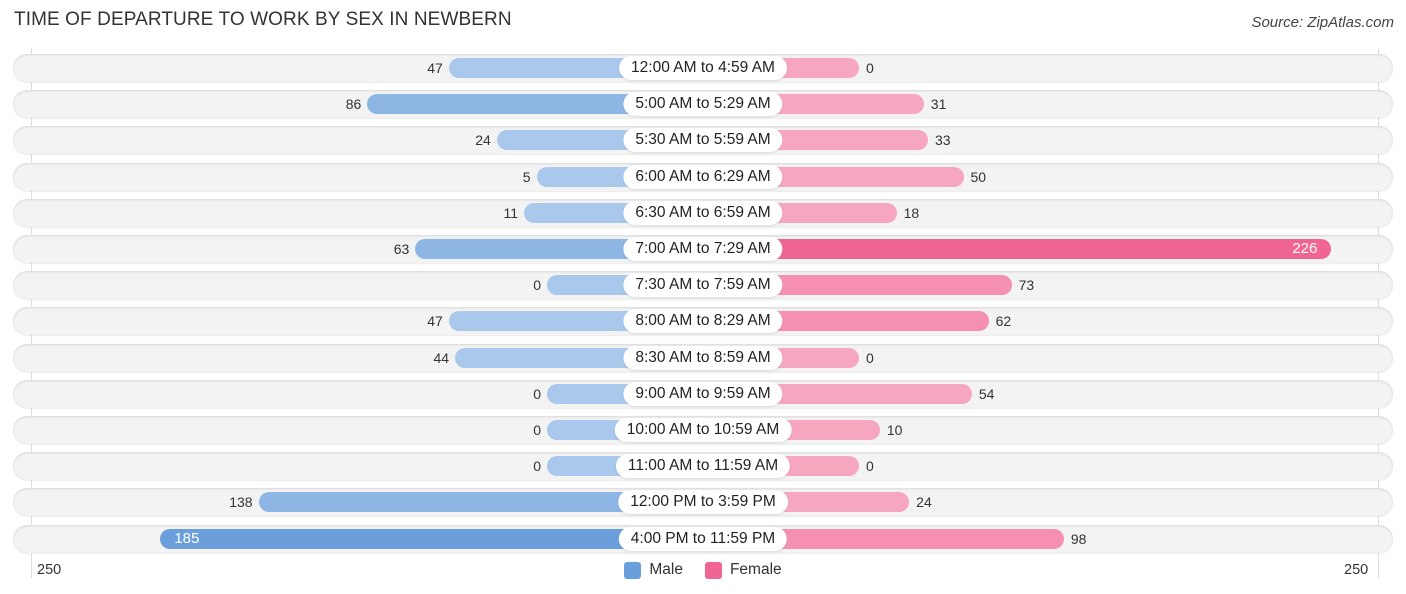  What do you see at coordinates (703, 176) in the screenshot?
I see `category-label: 6:00 AM to 6:29 AM` at bounding box center [703, 176].